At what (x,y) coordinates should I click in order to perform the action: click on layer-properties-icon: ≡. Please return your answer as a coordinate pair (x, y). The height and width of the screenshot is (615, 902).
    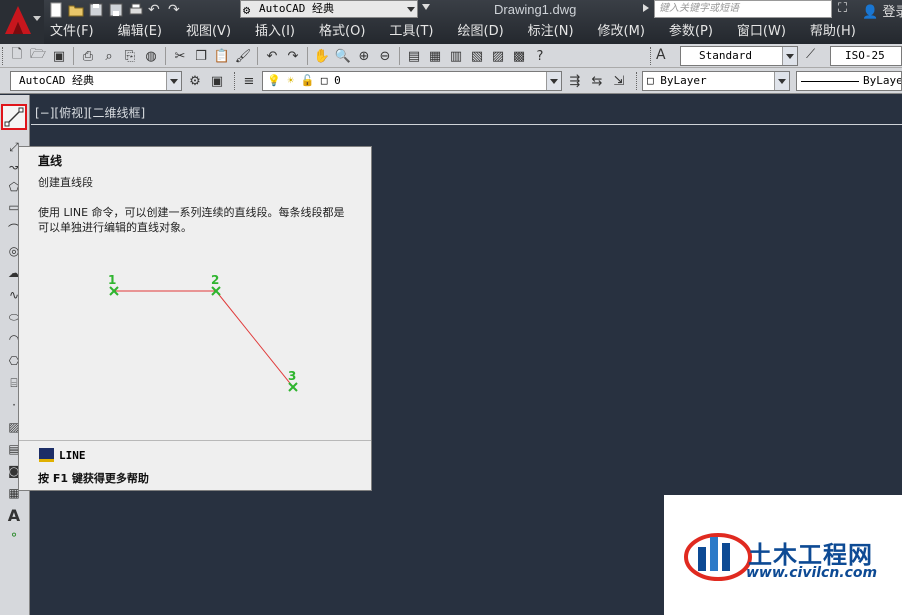
    Looking at the image, I should click on (249, 81).